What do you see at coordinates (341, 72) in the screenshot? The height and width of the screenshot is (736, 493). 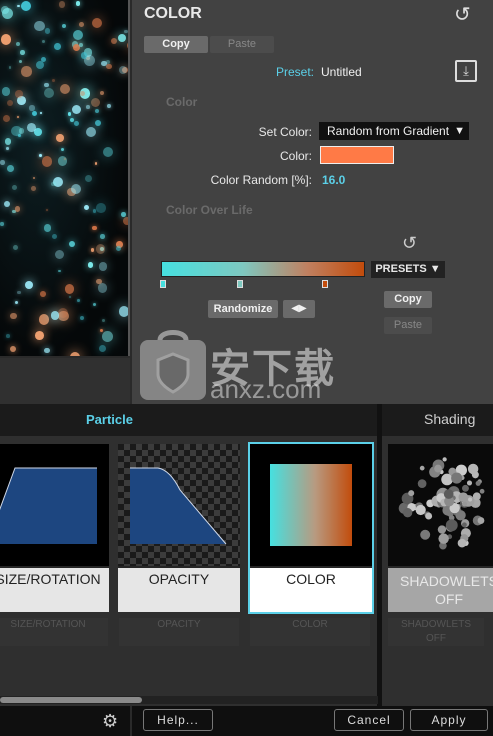 I see `preset-value: Untitled` at bounding box center [341, 72].